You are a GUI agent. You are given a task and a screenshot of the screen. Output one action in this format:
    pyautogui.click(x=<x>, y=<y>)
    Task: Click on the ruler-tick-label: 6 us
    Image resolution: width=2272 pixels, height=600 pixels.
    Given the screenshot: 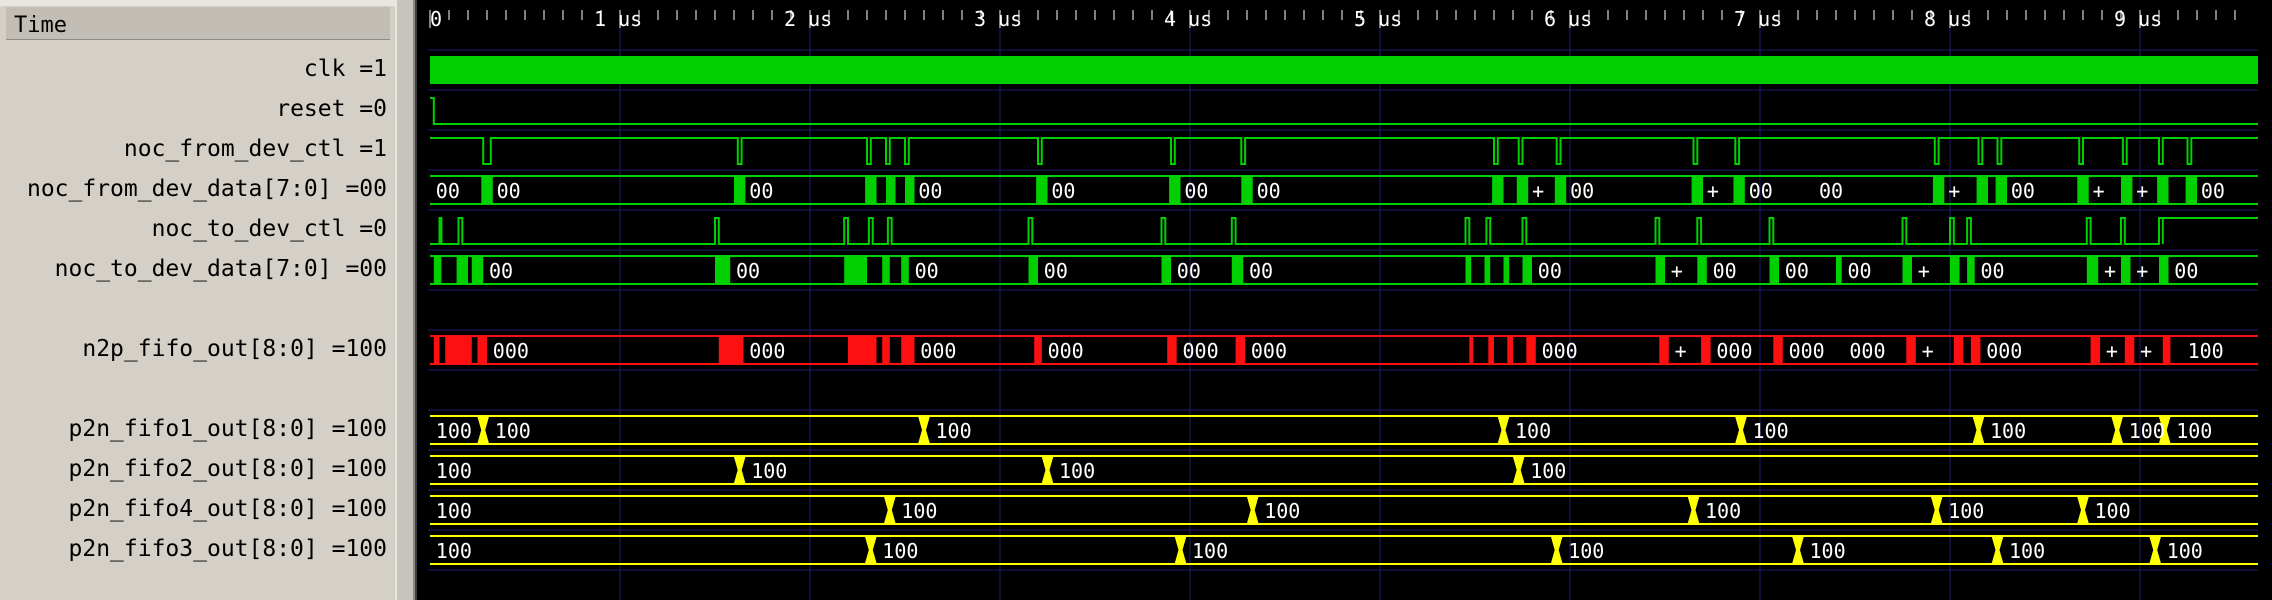 What is the action you would take?
    pyautogui.click(x=1568, y=19)
    